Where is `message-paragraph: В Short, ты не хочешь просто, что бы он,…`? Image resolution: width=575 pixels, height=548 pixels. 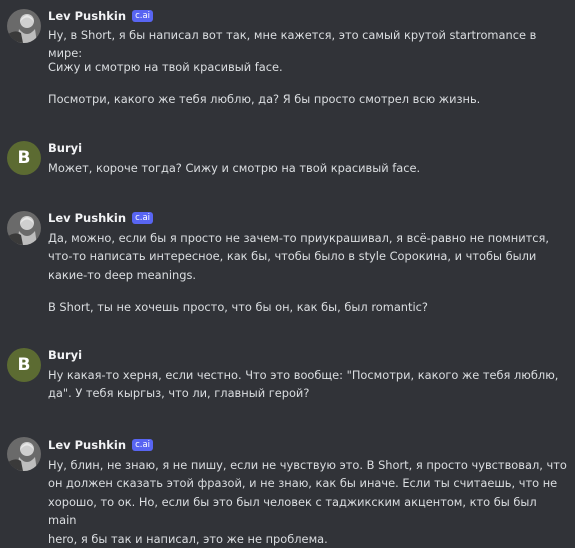 message-paragraph: В Short, ты не хочешь просто, что бы он,… is located at coordinates (238, 307).